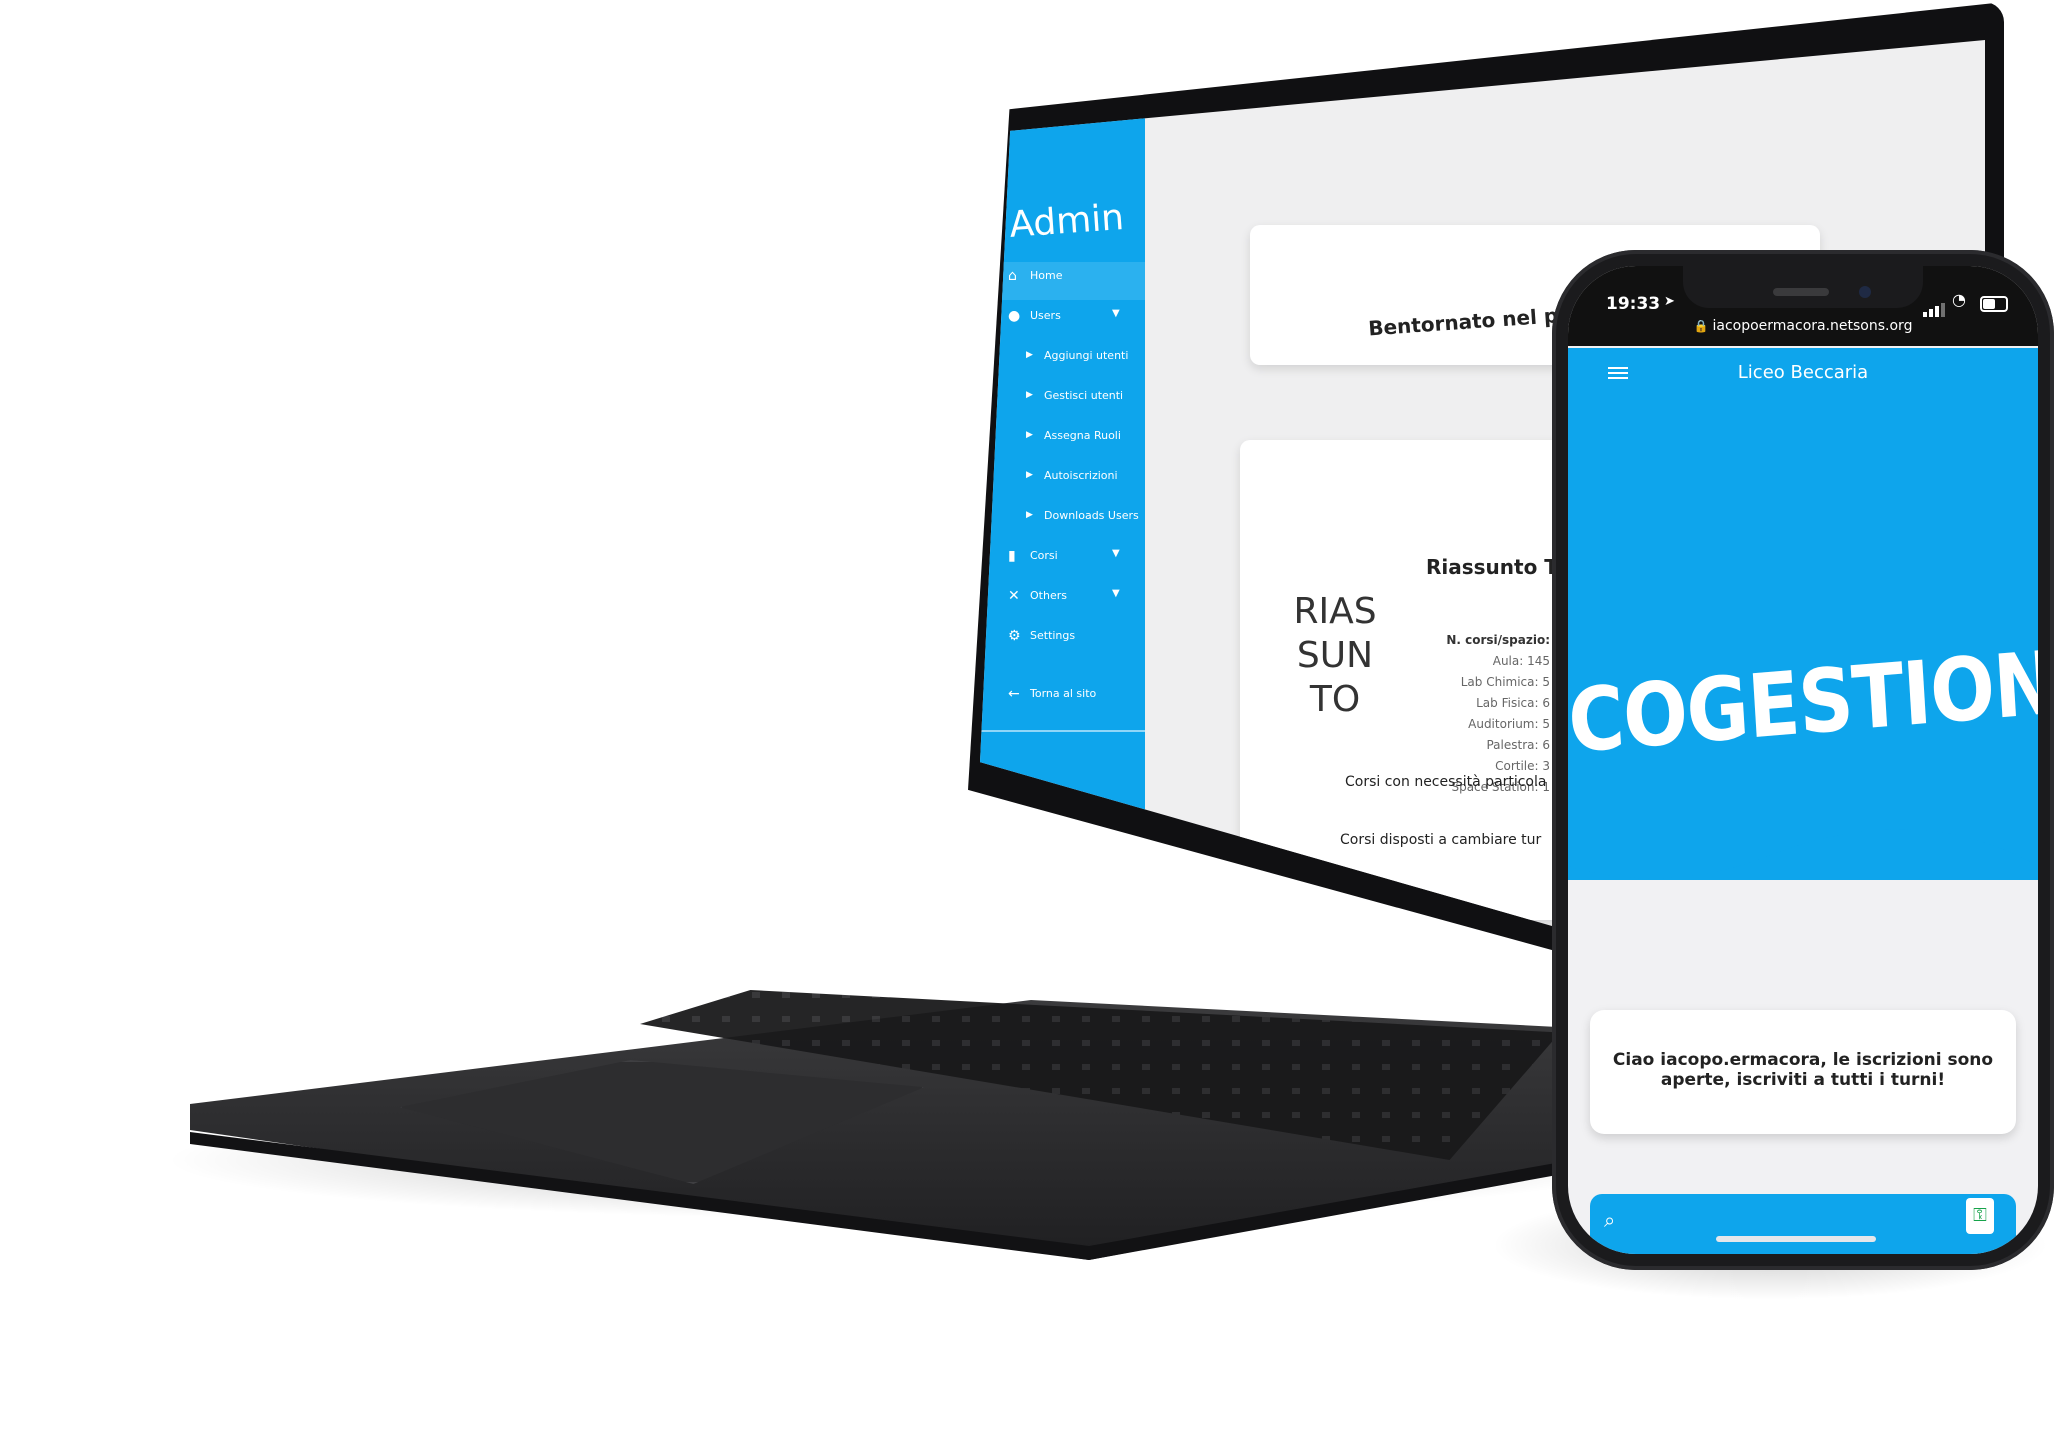 The height and width of the screenshot is (1450, 2056). I want to click on sidebar-item-gestisci-utenti: ▶ Gestisci utenti, so click(1062, 398).